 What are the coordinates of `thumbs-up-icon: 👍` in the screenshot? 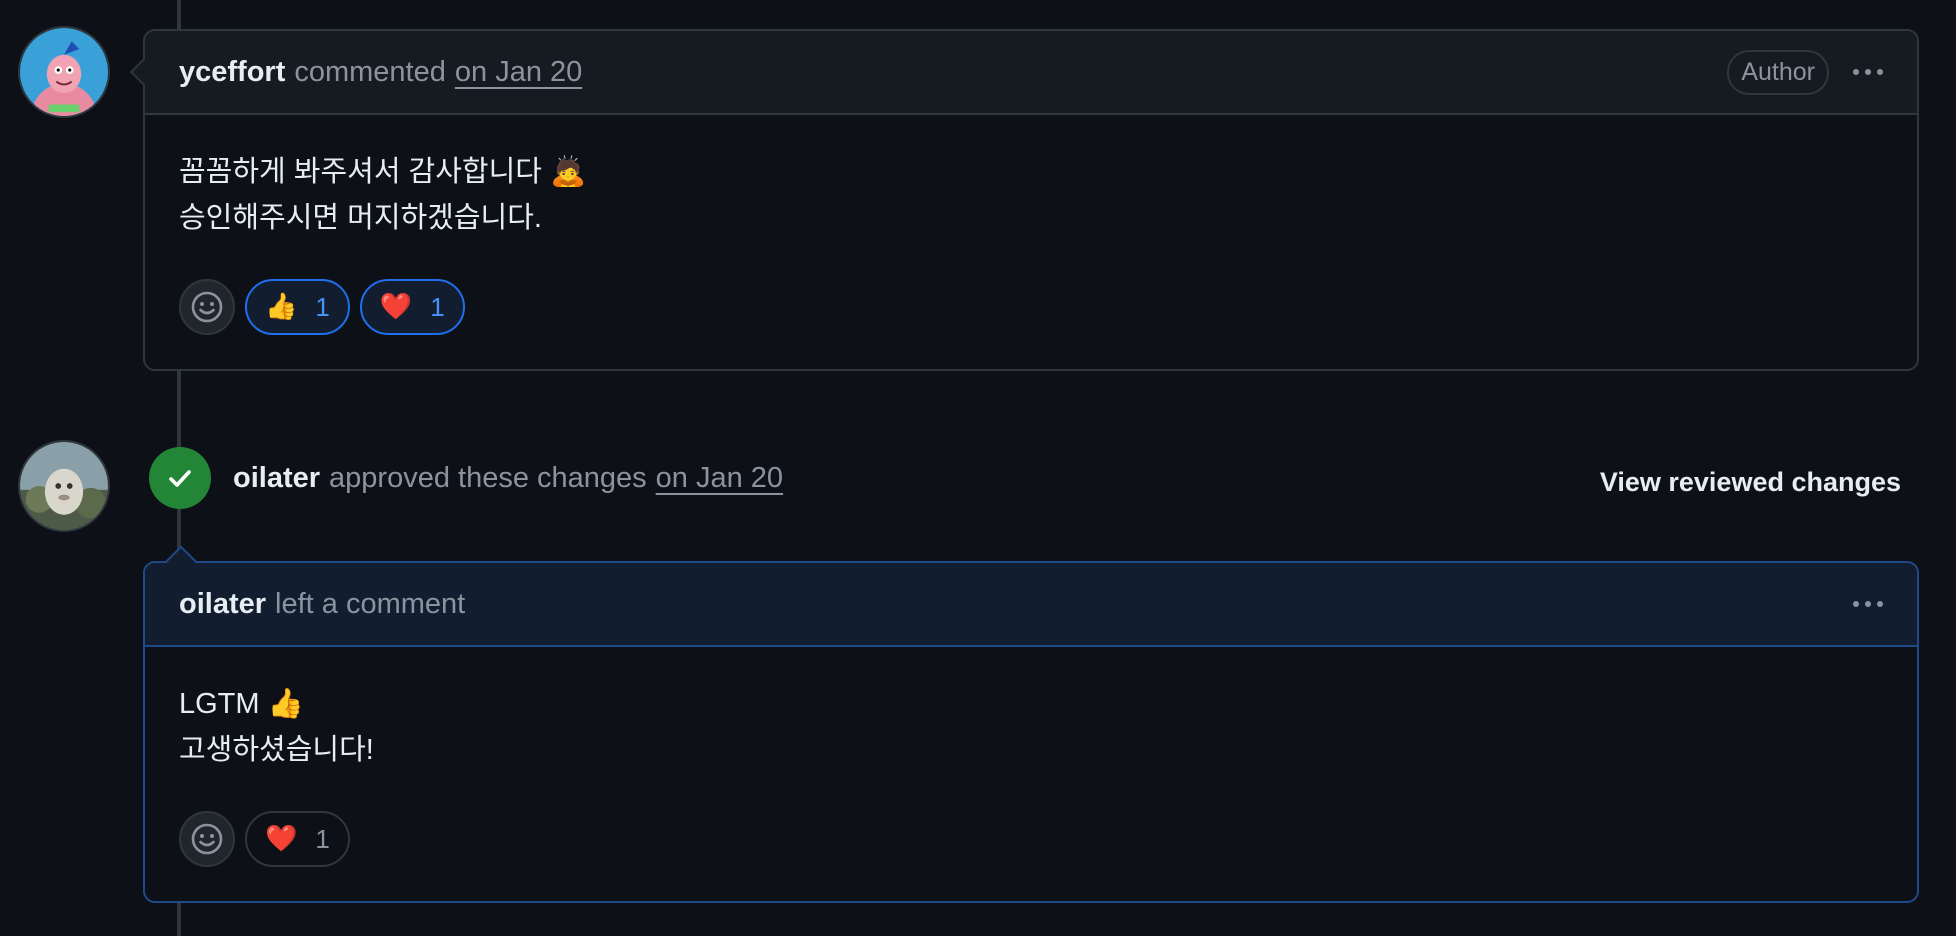 It's located at (281, 307).